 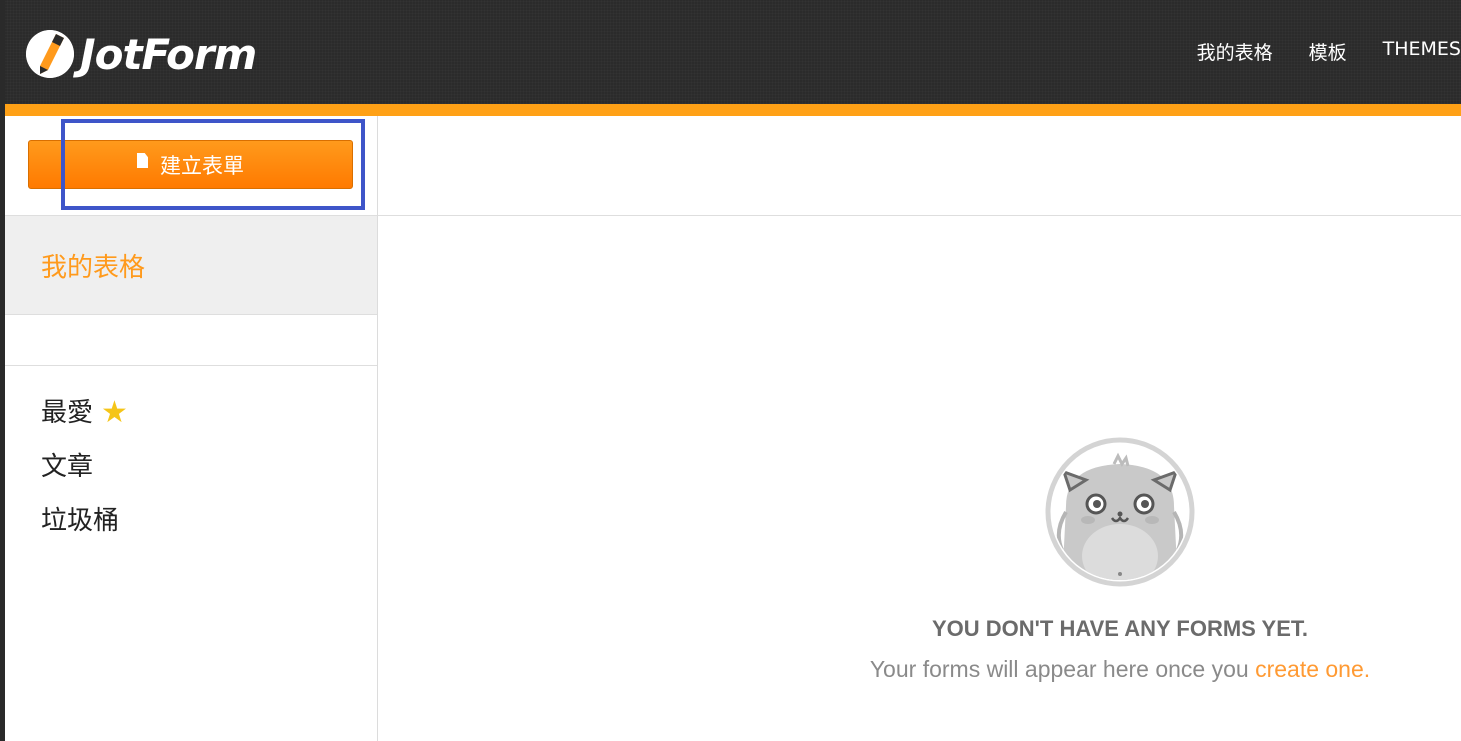 What do you see at coordinates (191, 265) in the screenshot?
I see `sidebar-item-my-forms: 我的表格` at bounding box center [191, 265].